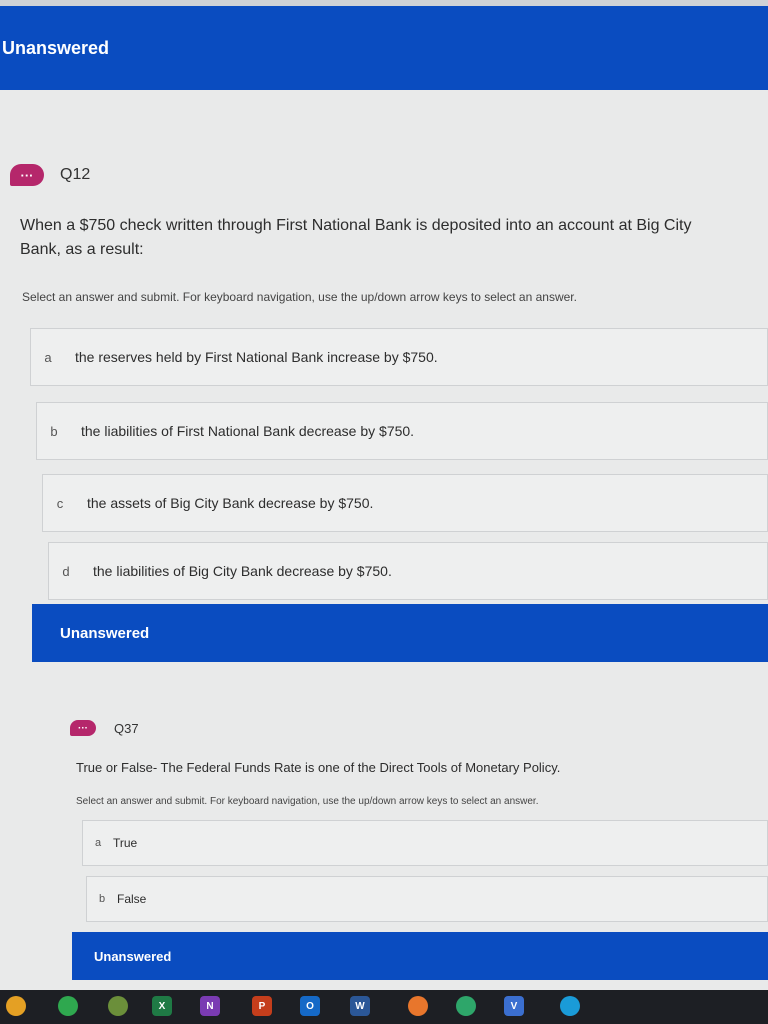 The image size is (768, 1024). What do you see at coordinates (427, 899) in the screenshot?
I see `answer-choice-b: b False` at bounding box center [427, 899].